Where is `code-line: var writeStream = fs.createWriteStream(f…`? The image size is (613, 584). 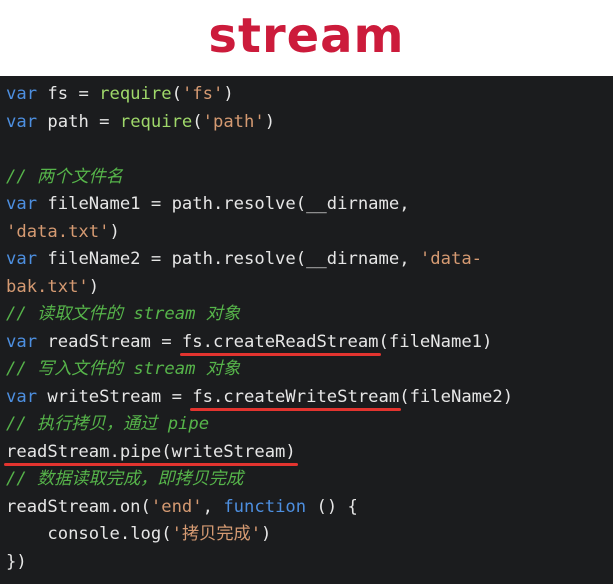 code-line: var writeStream = fs.createWriteStream(f… is located at coordinates (306, 398).